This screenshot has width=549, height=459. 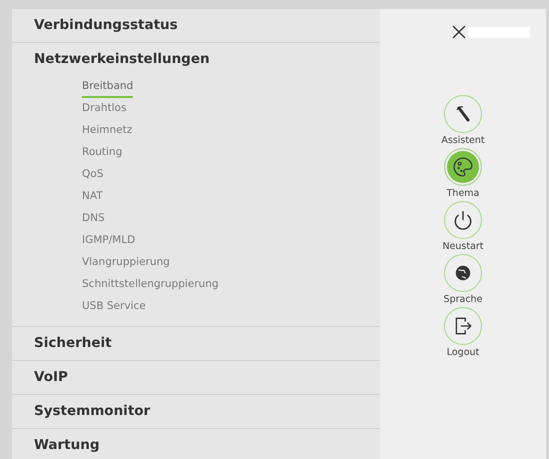 What do you see at coordinates (107, 131) in the screenshot?
I see `submenu-item: Heimnetz` at bounding box center [107, 131].